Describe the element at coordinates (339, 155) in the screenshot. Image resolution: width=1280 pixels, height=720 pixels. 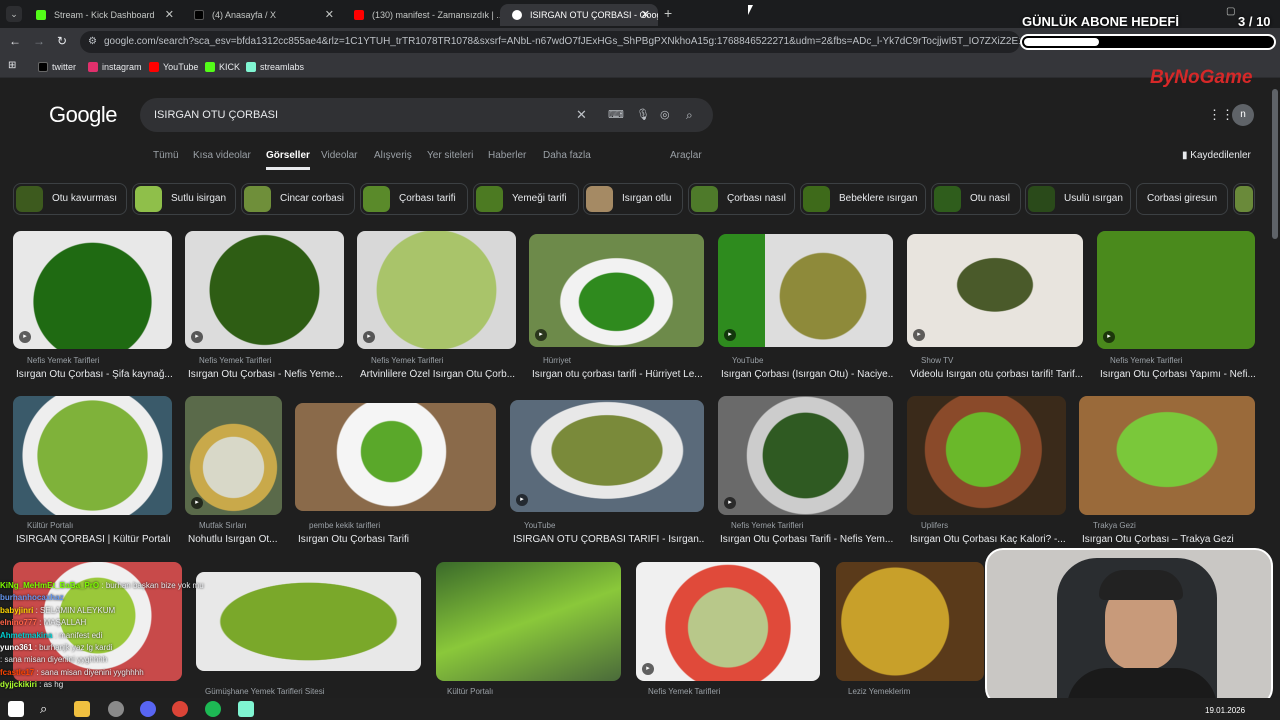
I see `tab-videos: Videolar` at that location.